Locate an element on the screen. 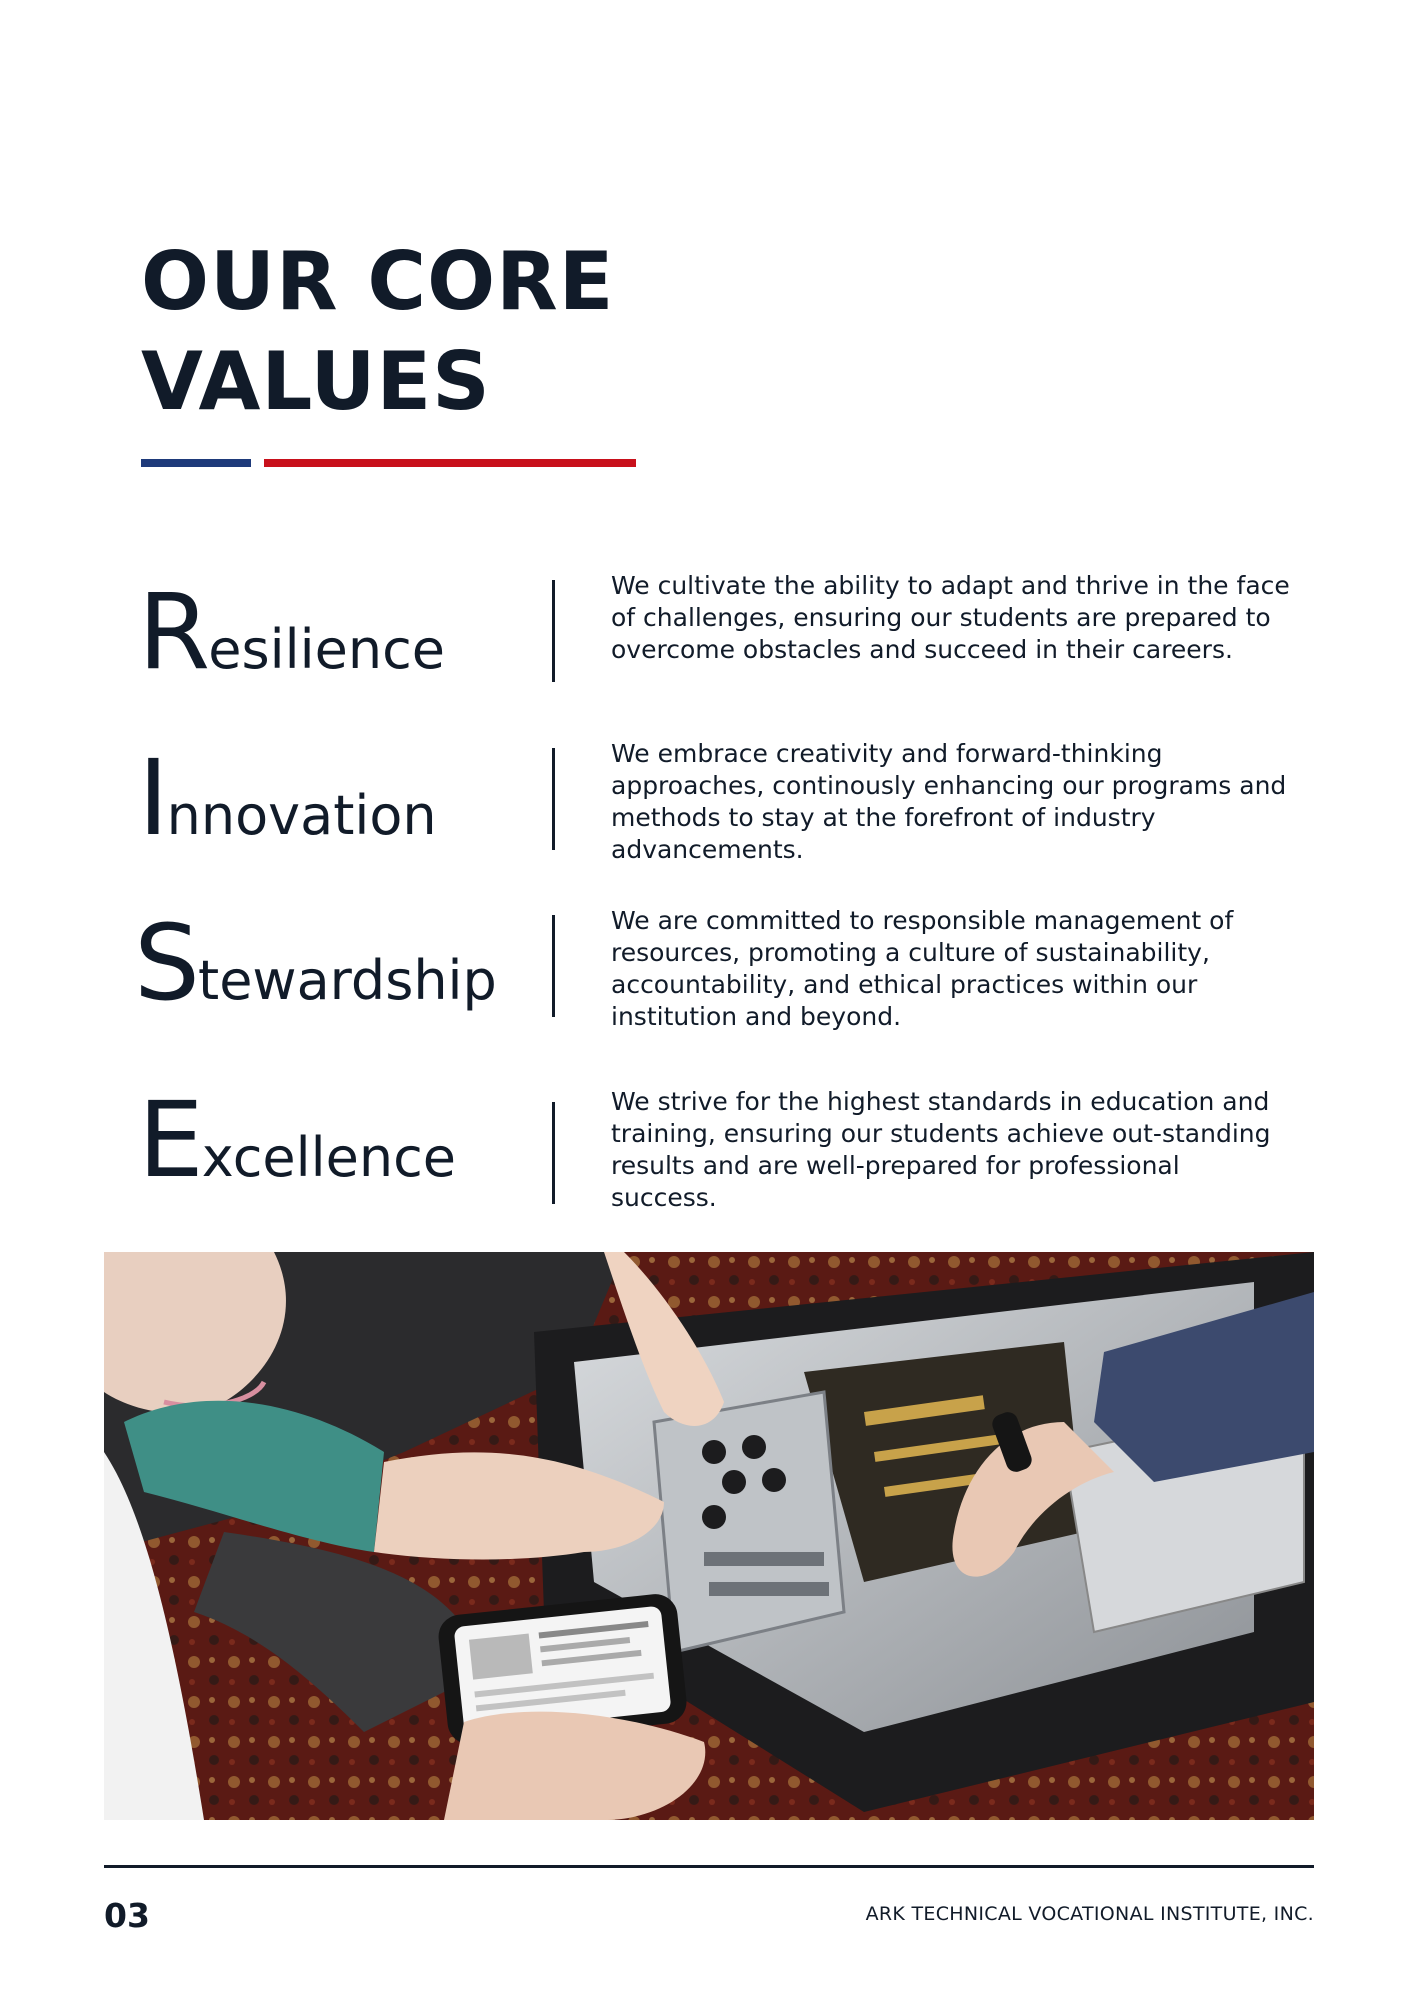  value-initial: E is located at coordinates (171, 1140).